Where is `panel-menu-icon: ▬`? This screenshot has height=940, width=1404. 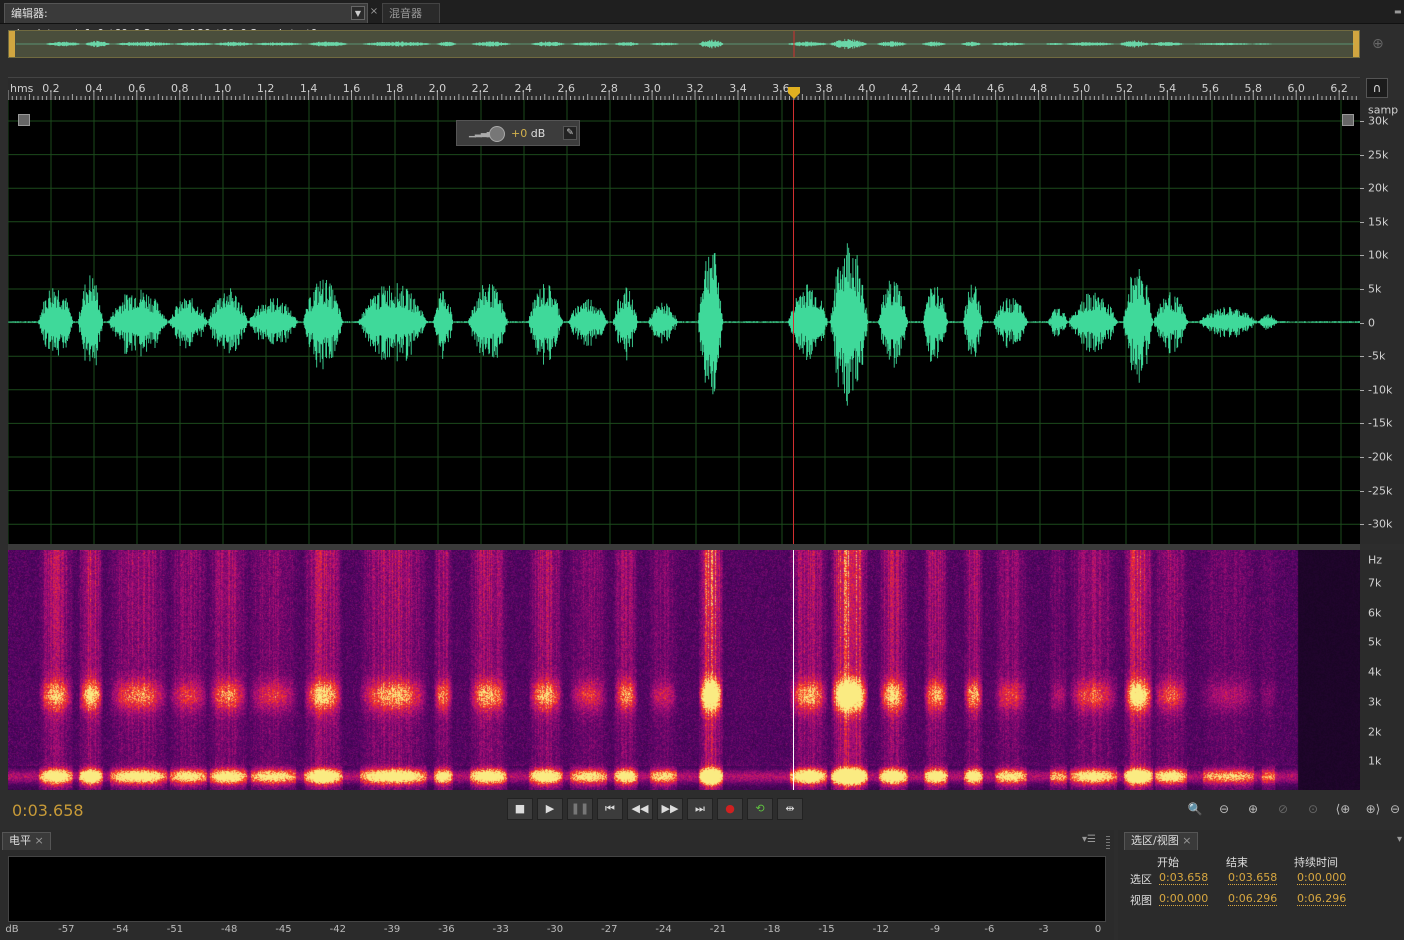 panel-menu-icon: ▬ is located at coordinates (1399, 11).